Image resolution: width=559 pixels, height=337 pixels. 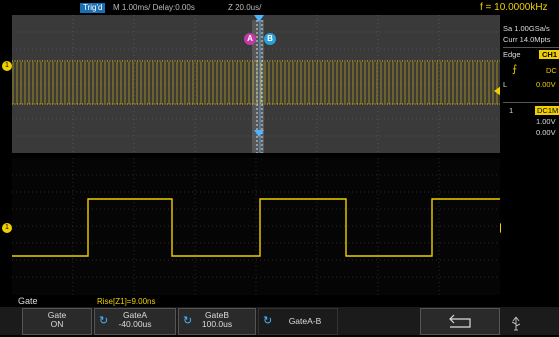 I want to click on gate-b-button: ↻ GateB 100.0us, so click(x=217, y=321).